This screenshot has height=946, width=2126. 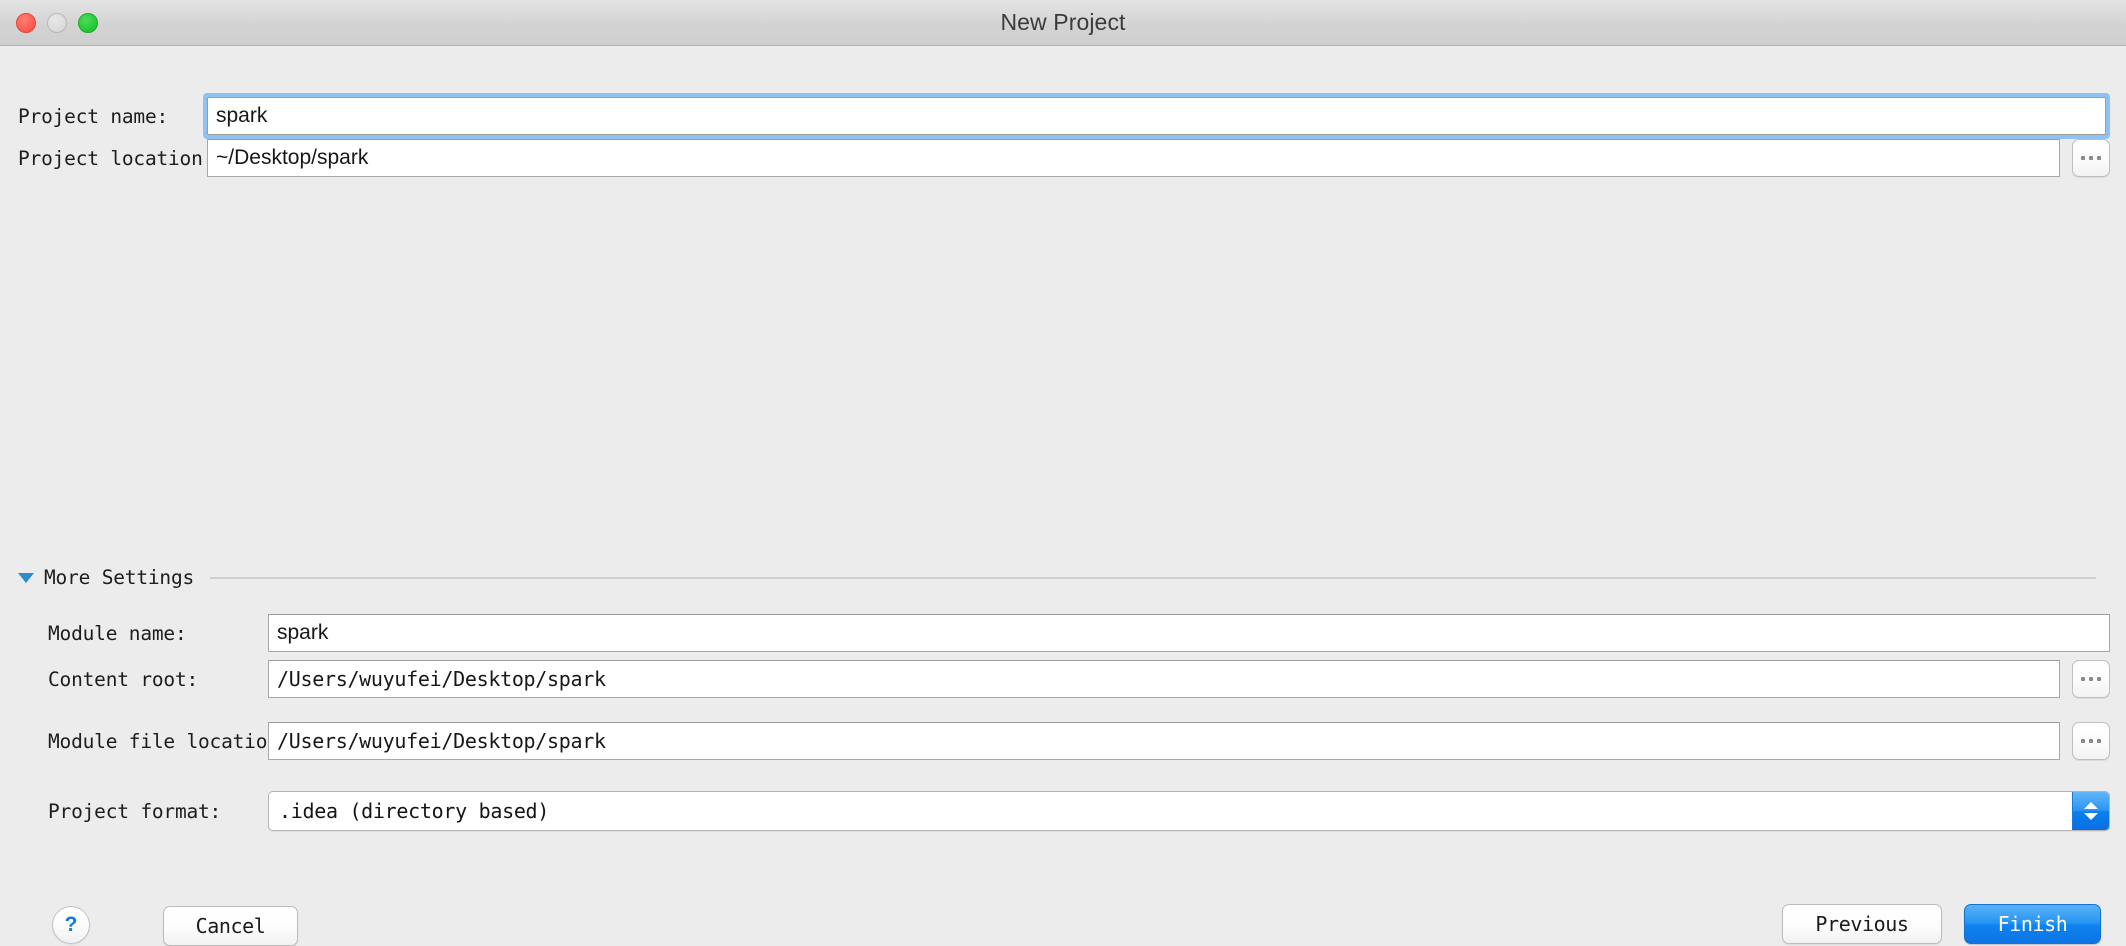 I want to click on content-root-browse-button, so click(x=2091, y=679).